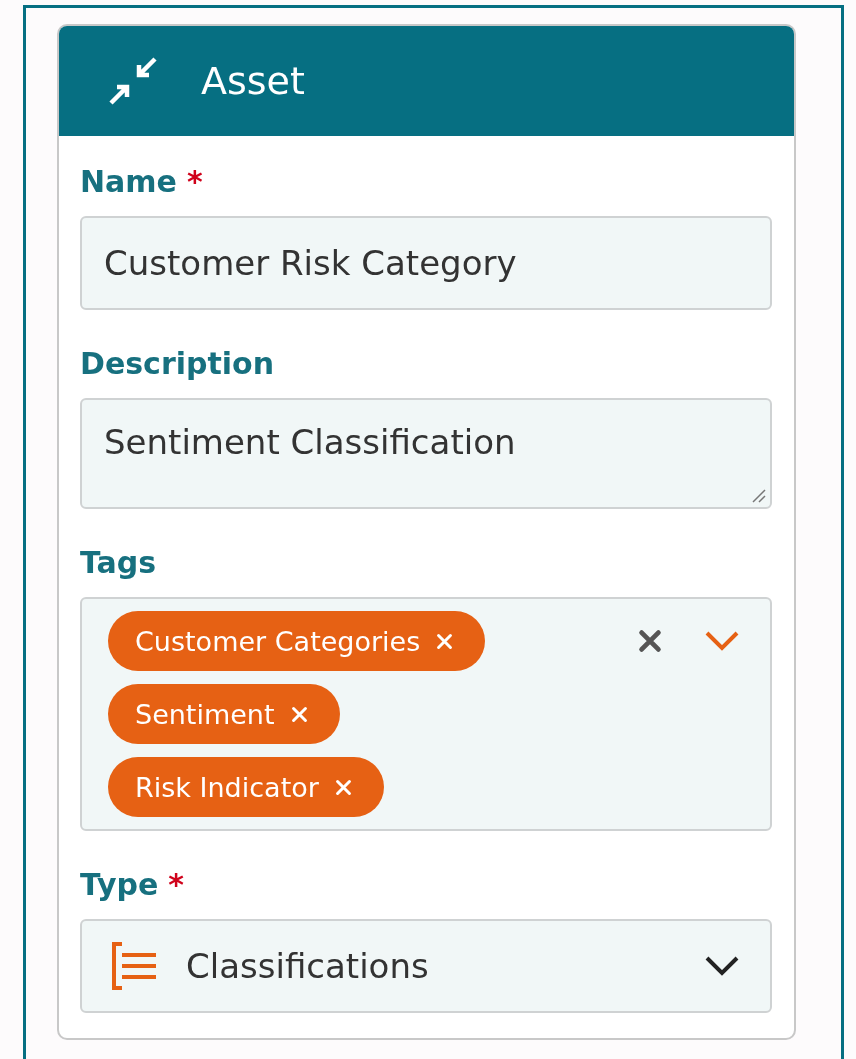  What do you see at coordinates (246, 787) in the screenshot?
I see `tag-chip: Risk Indicator` at bounding box center [246, 787].